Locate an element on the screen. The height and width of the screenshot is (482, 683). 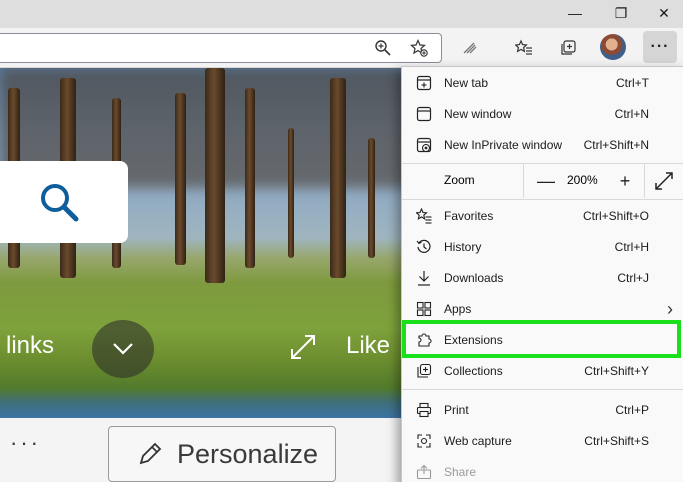
chevron-down-icon is located at coordinates (123, 349).